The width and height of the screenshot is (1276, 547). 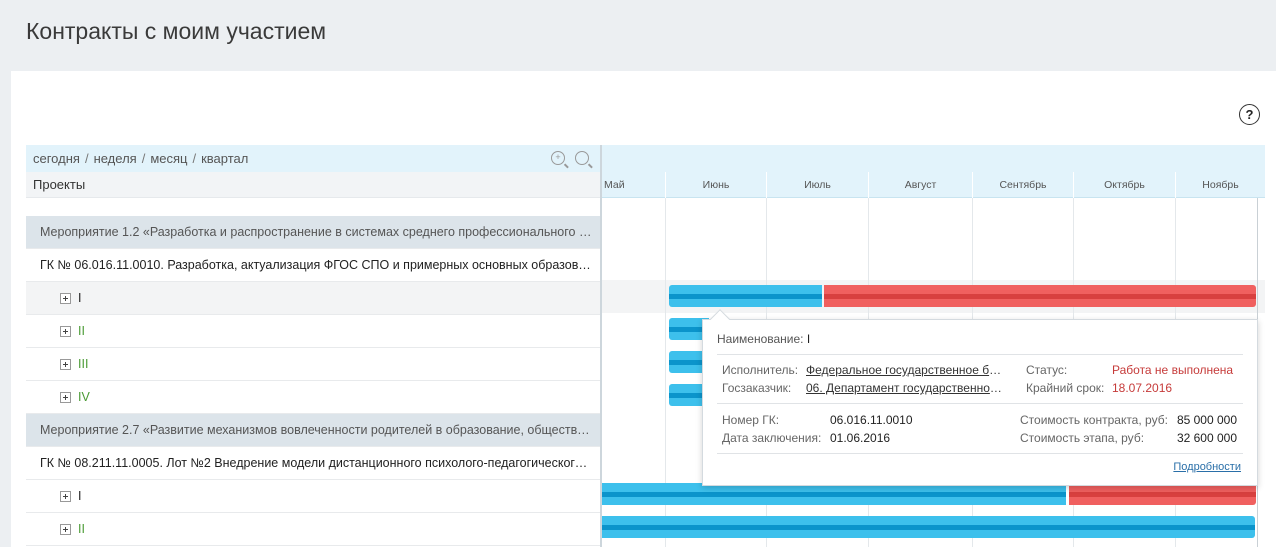 What do you see at coordinates (1047, 370) in the screenshot?
I see `status-label: Статус:` at bounding box center [1047, 370].